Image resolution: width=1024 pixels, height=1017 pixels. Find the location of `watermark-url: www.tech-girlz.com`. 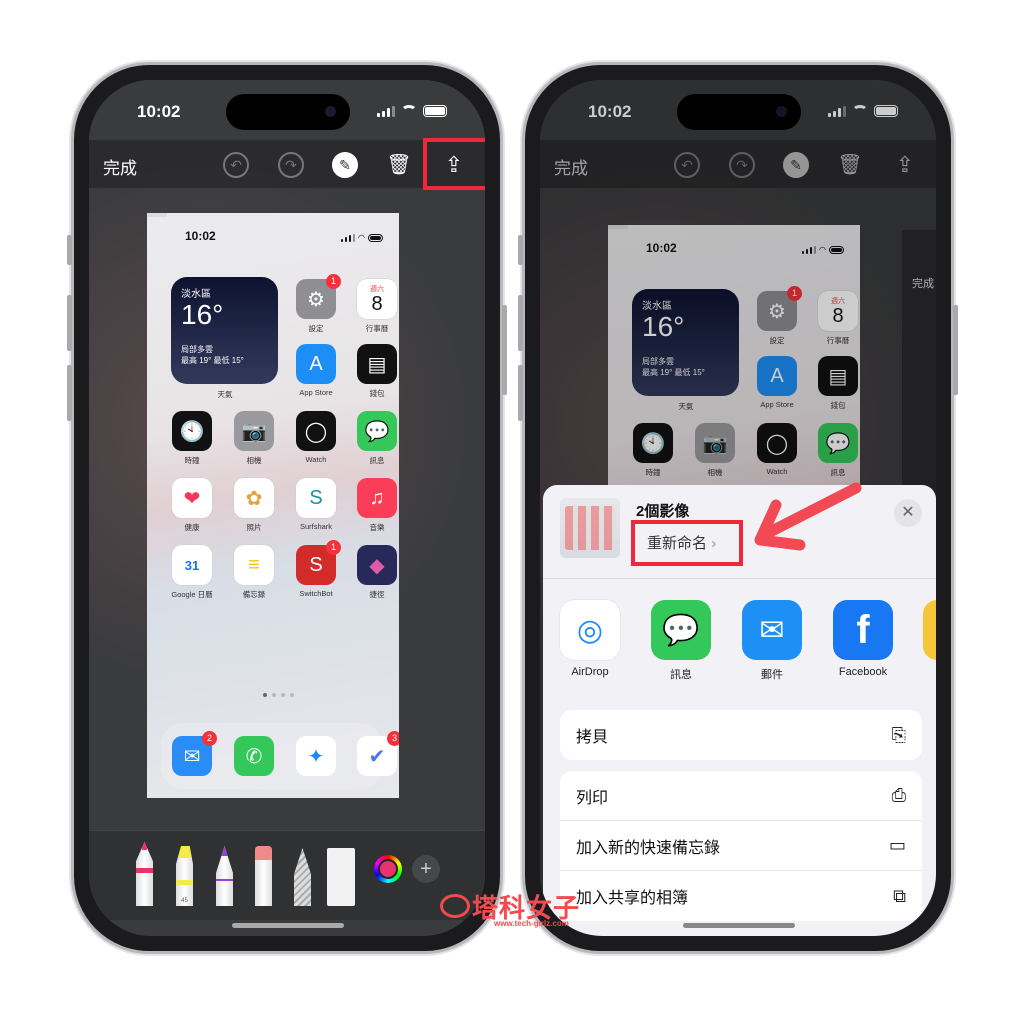

watermark-url: www.tech-girlz.com is located at coordinates (531, 923).